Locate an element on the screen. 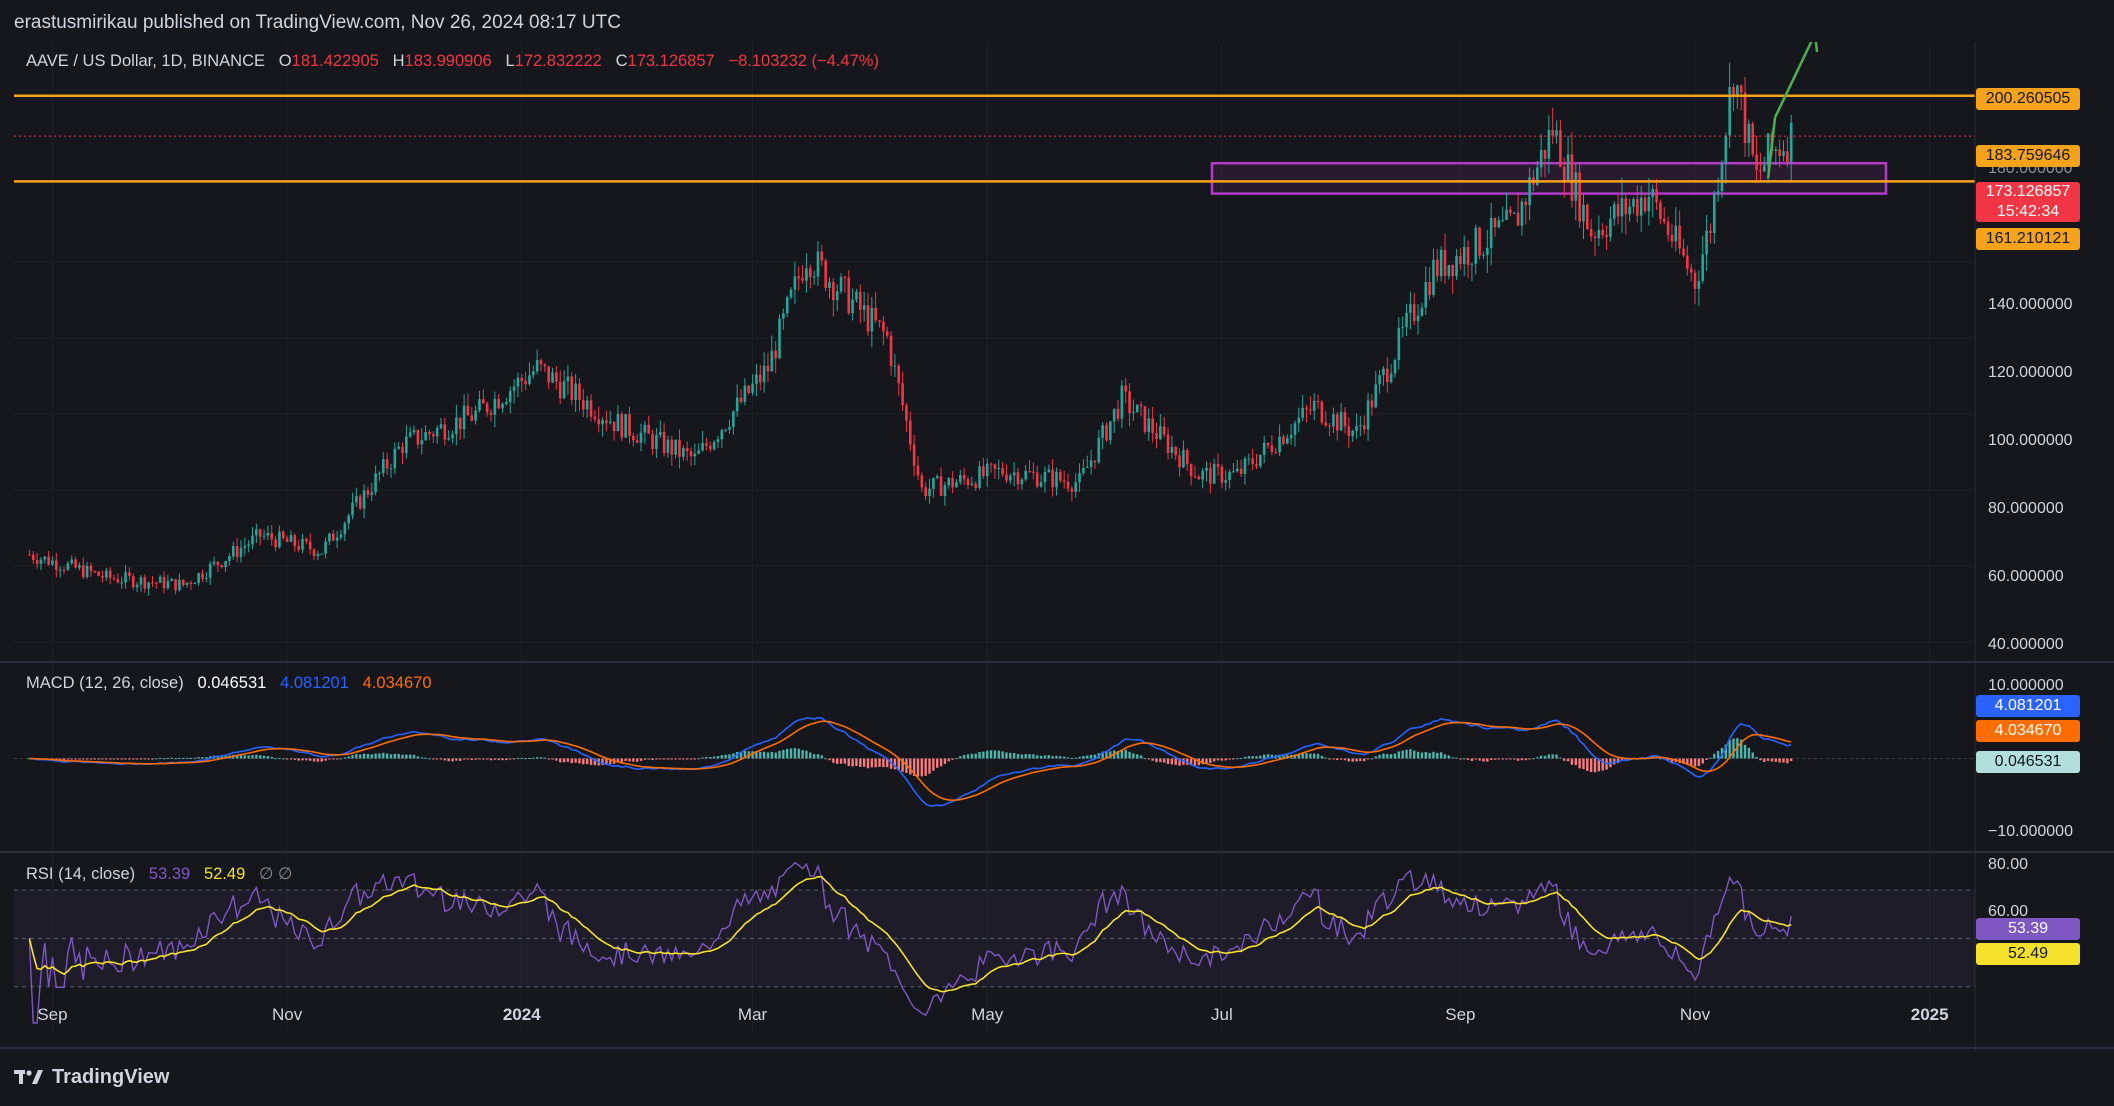  last-price-label: 173.126857 15:42:34 is located at coordinates (2028, 202).